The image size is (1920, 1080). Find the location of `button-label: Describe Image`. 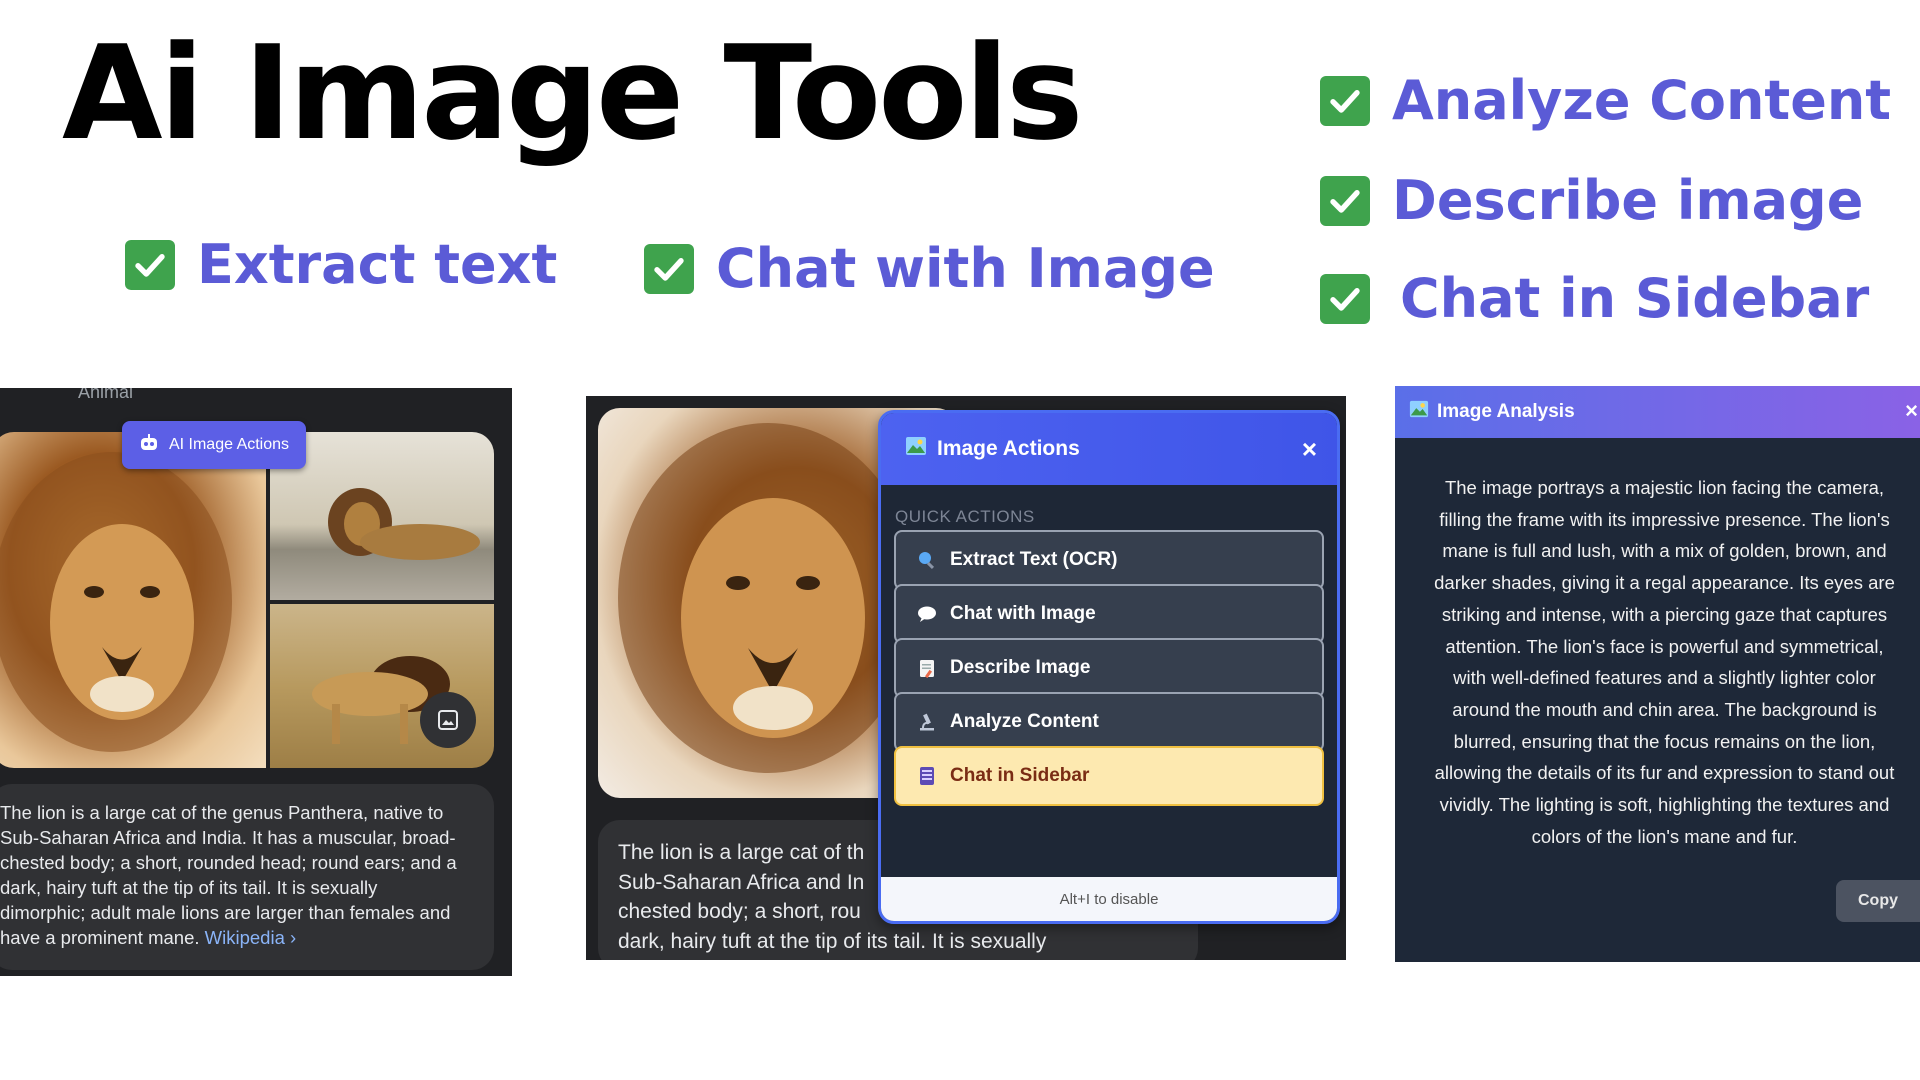

button-label: Describe Image is located at coordinates (1020, 667).